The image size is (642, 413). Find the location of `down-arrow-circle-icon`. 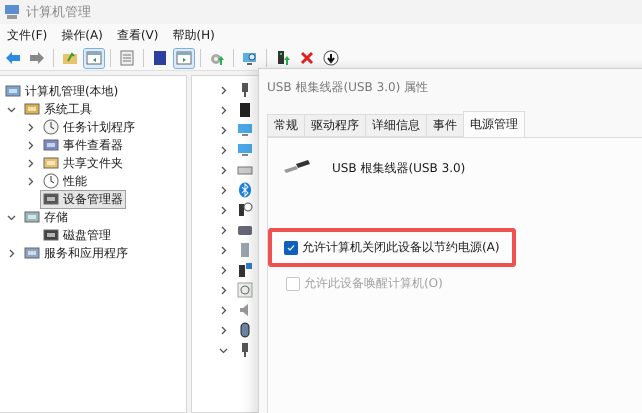

down-arrow-circle-icon is located at coordinates (331, 58).